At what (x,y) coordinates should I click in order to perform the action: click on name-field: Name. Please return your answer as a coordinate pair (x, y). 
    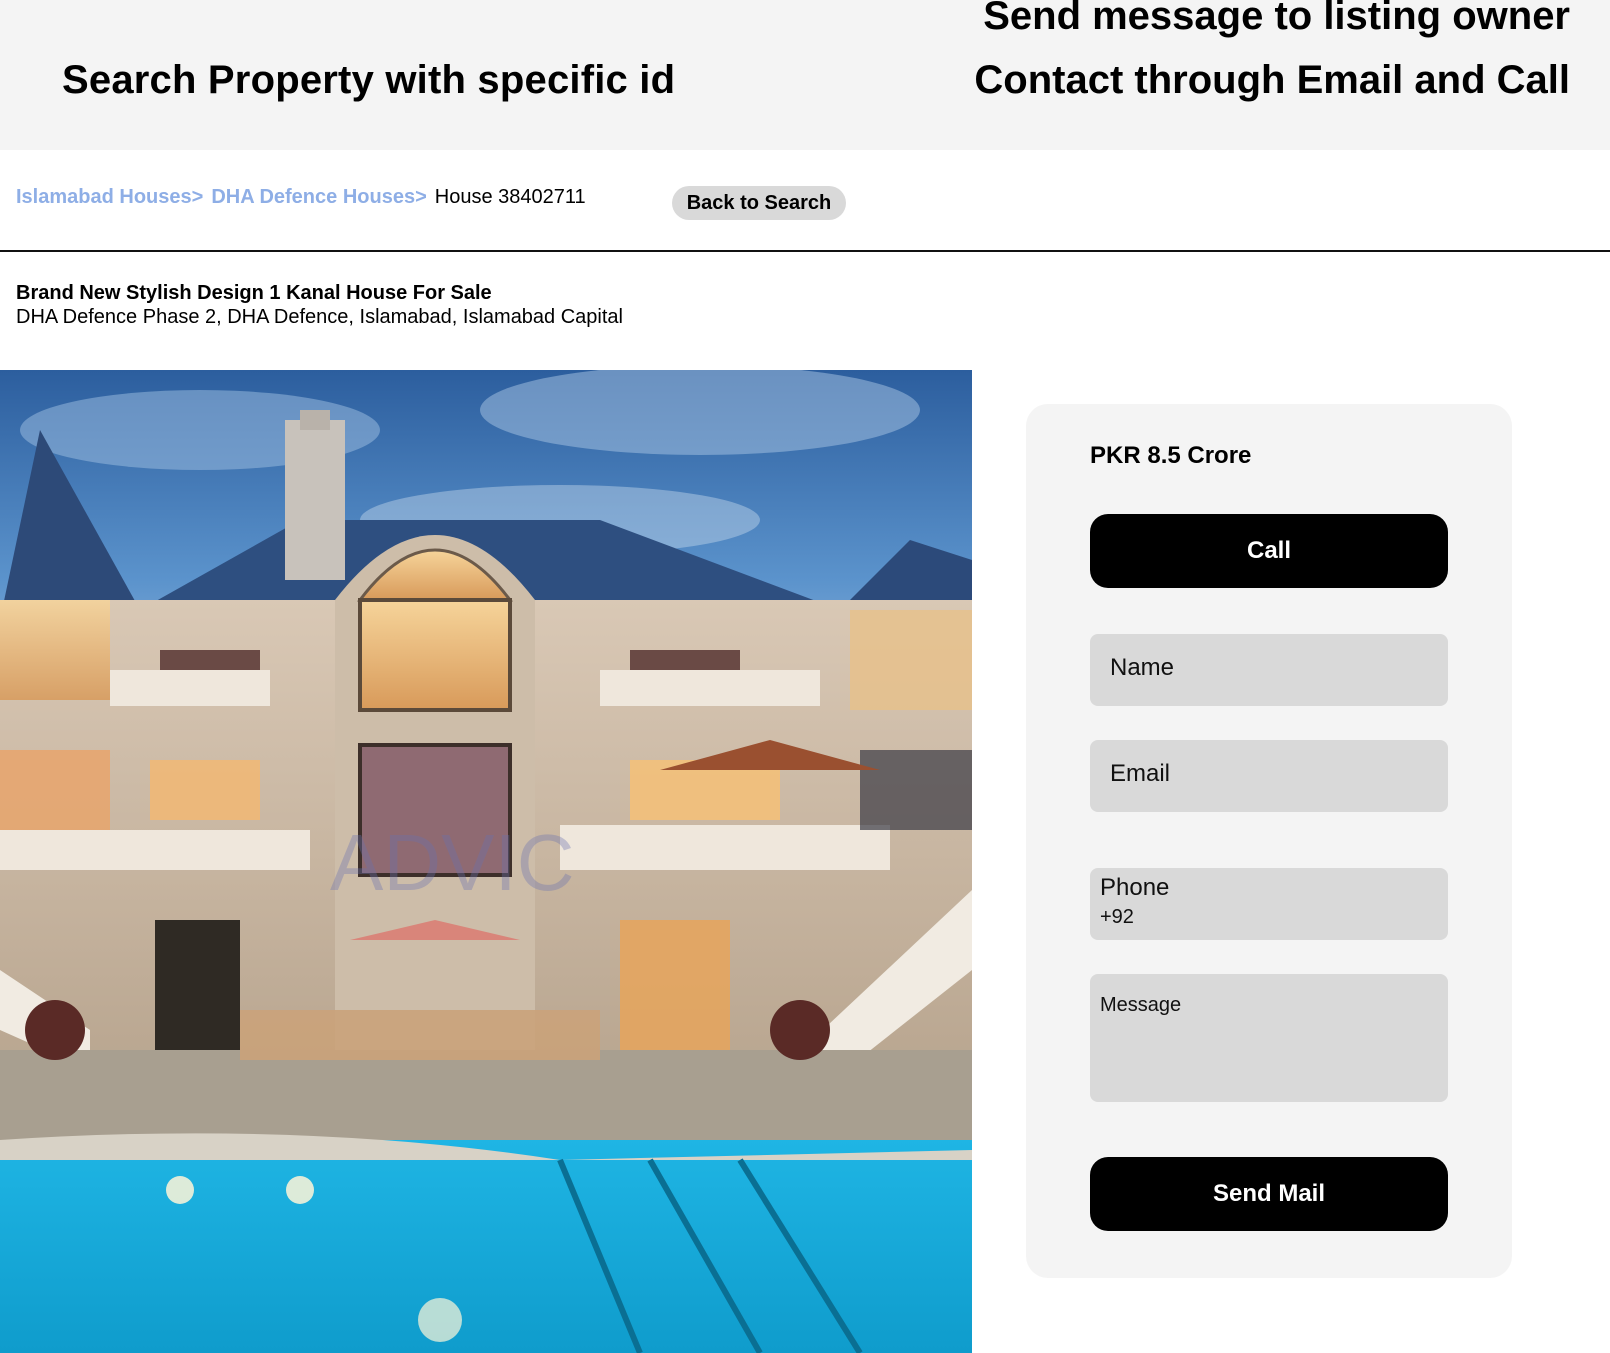
    Looking at the image, I should click on (1269, 670).